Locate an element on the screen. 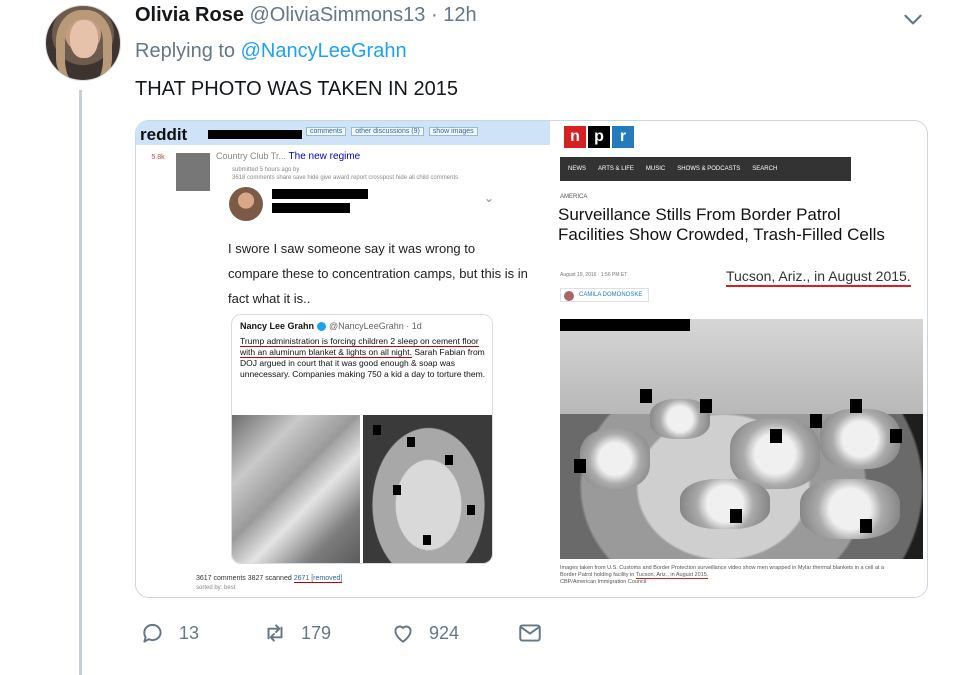  reddit-tab-images: show images is located at coordinates (453, 131).